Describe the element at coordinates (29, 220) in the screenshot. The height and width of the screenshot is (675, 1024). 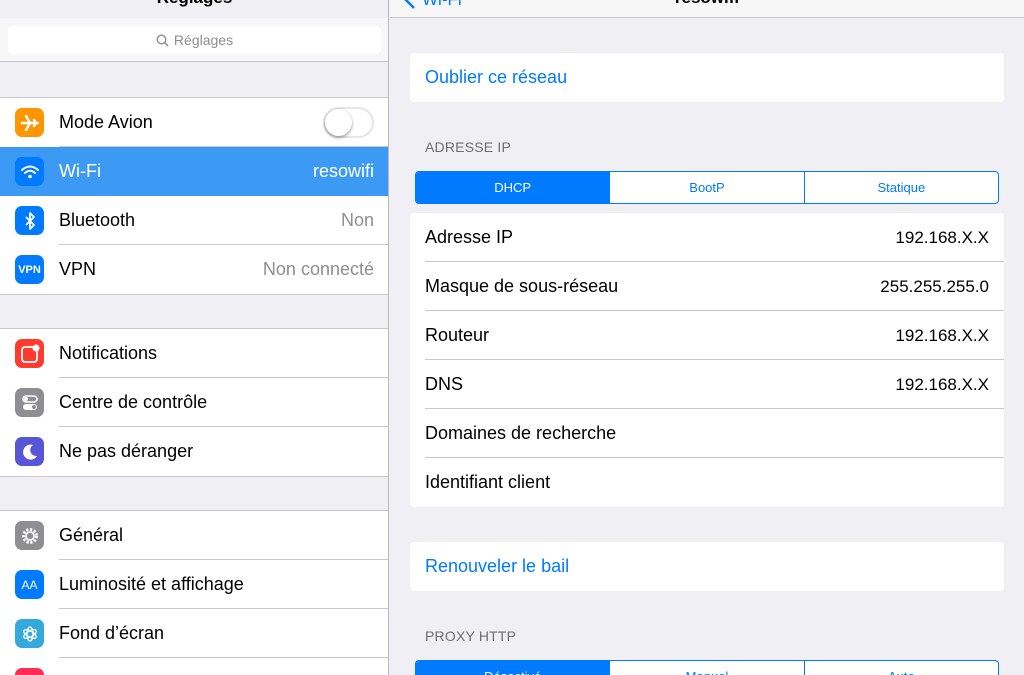
I see `bluetooth-icon` at that location.